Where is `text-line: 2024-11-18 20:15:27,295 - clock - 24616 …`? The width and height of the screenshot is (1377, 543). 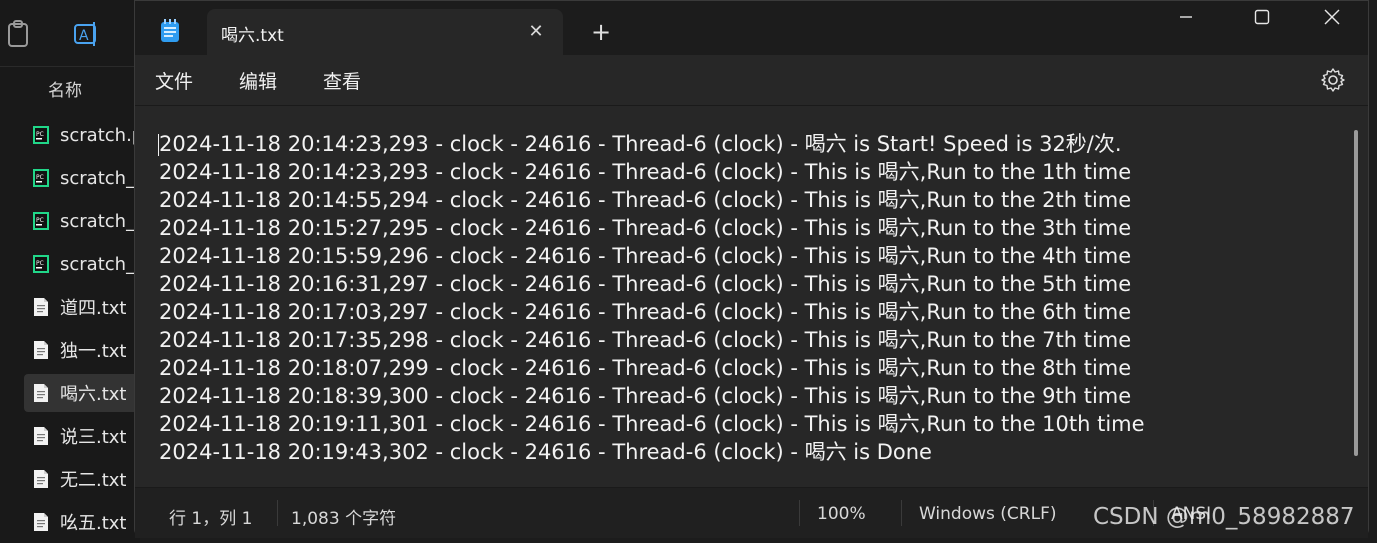
text-line: 2024-11-18 20:15:27,295 - clock - 24616 … is located at coordinates (645, 228).